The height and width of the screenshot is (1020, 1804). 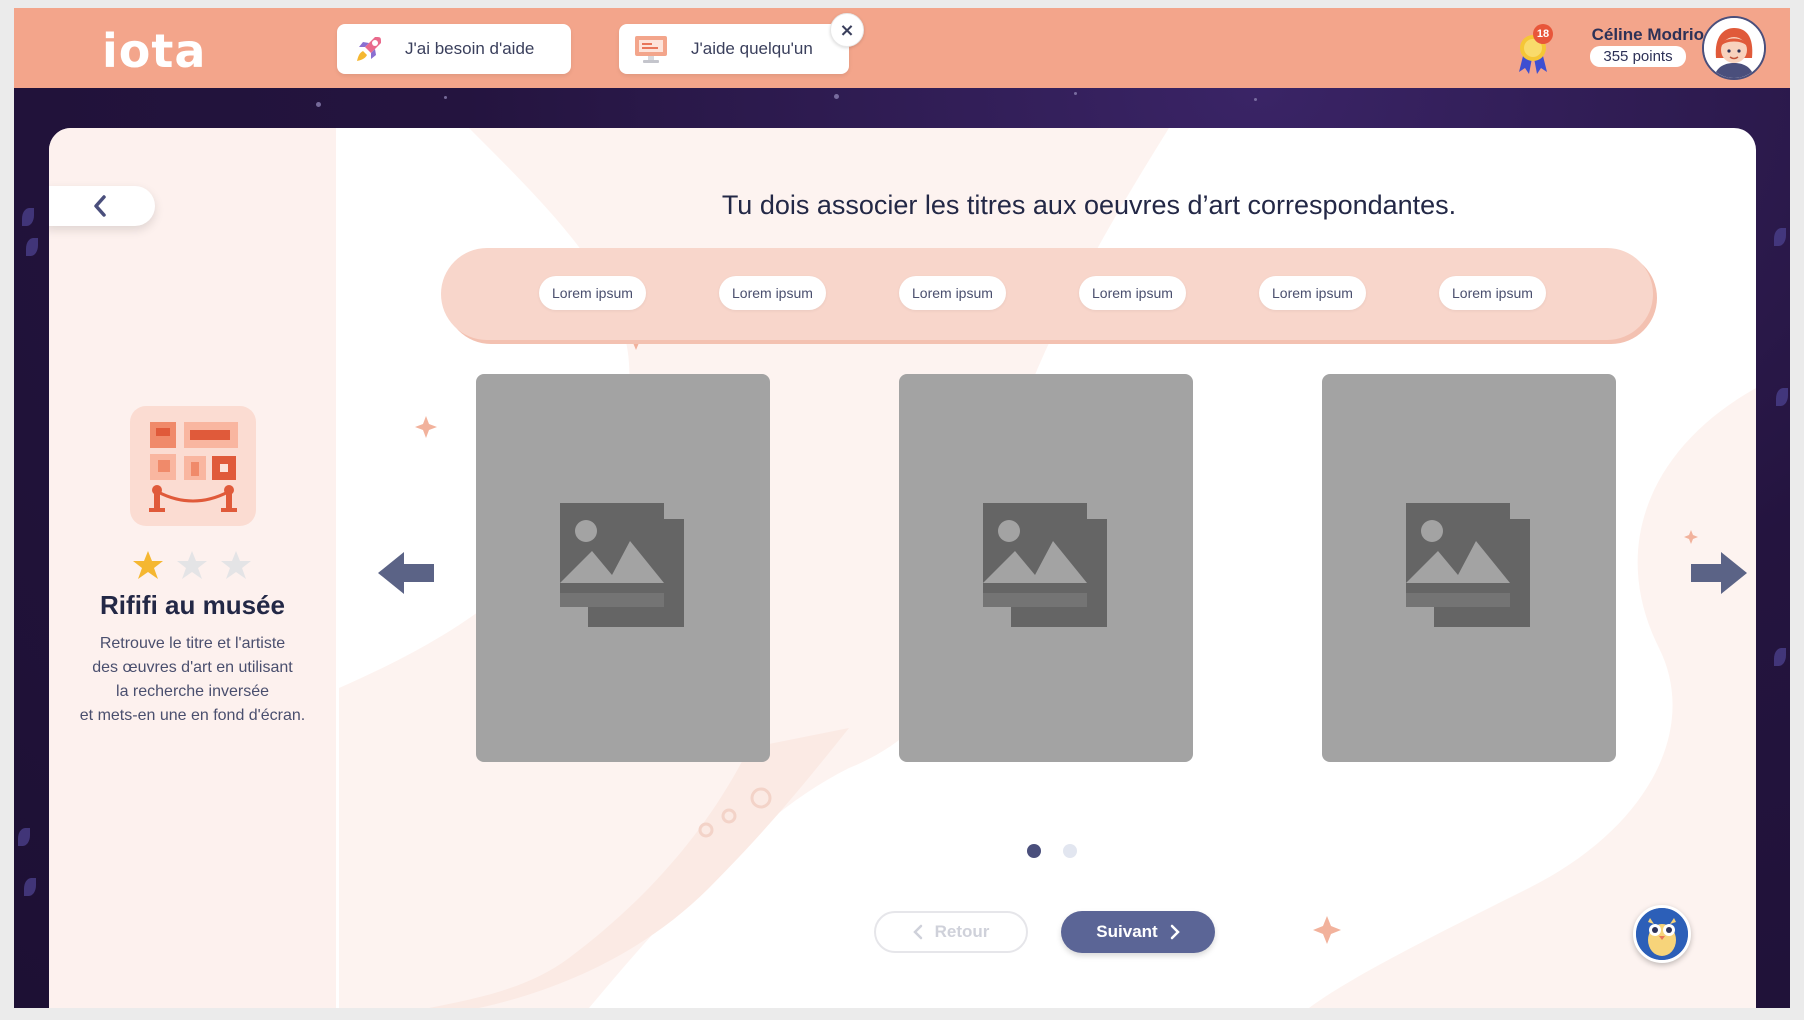 What do you see at coordinates (148, 567) in the screenshot?
I see `star-icon-filled` at bounding box center [148, 567].